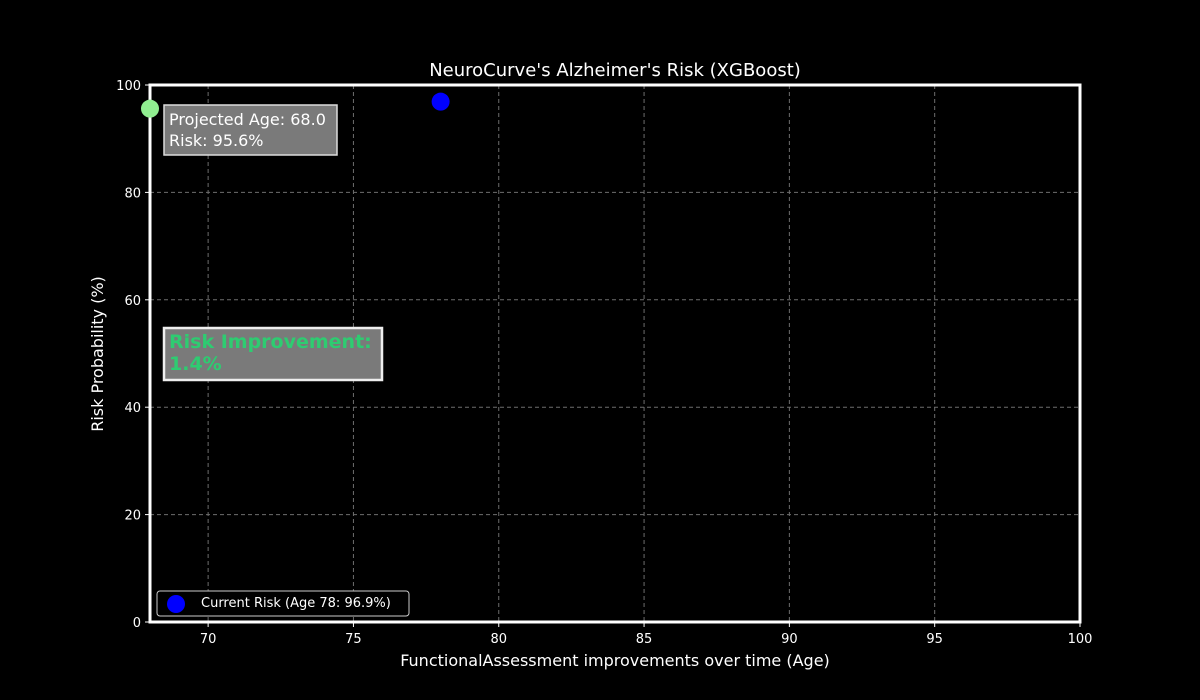 Image resolution: width=1200 pixels, height=700 pixels. I want to click on x-tick-label: 80, so click(498, 639).